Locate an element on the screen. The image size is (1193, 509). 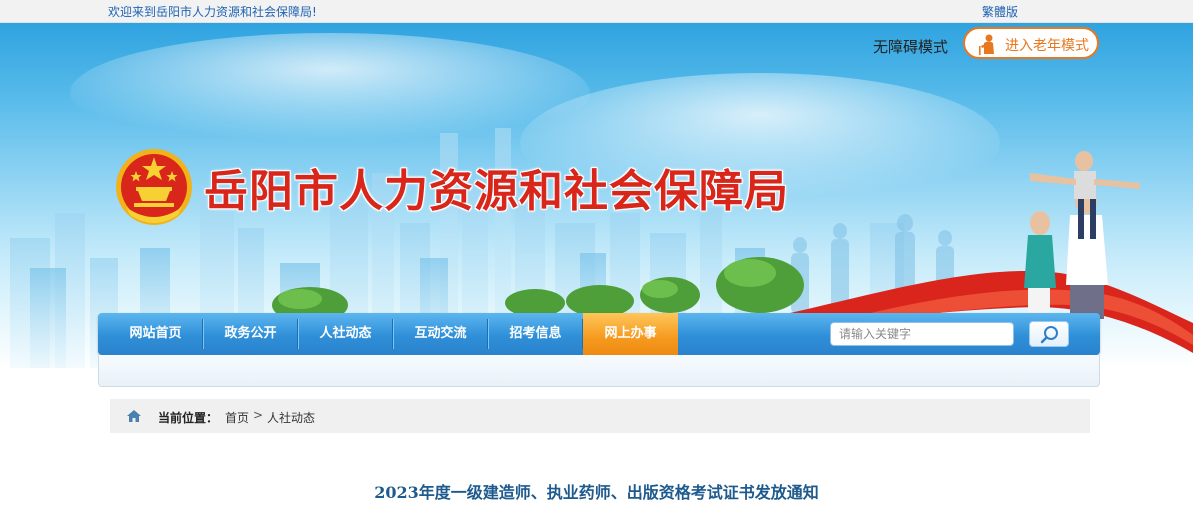
search-input is located at coordinates (922, 334).